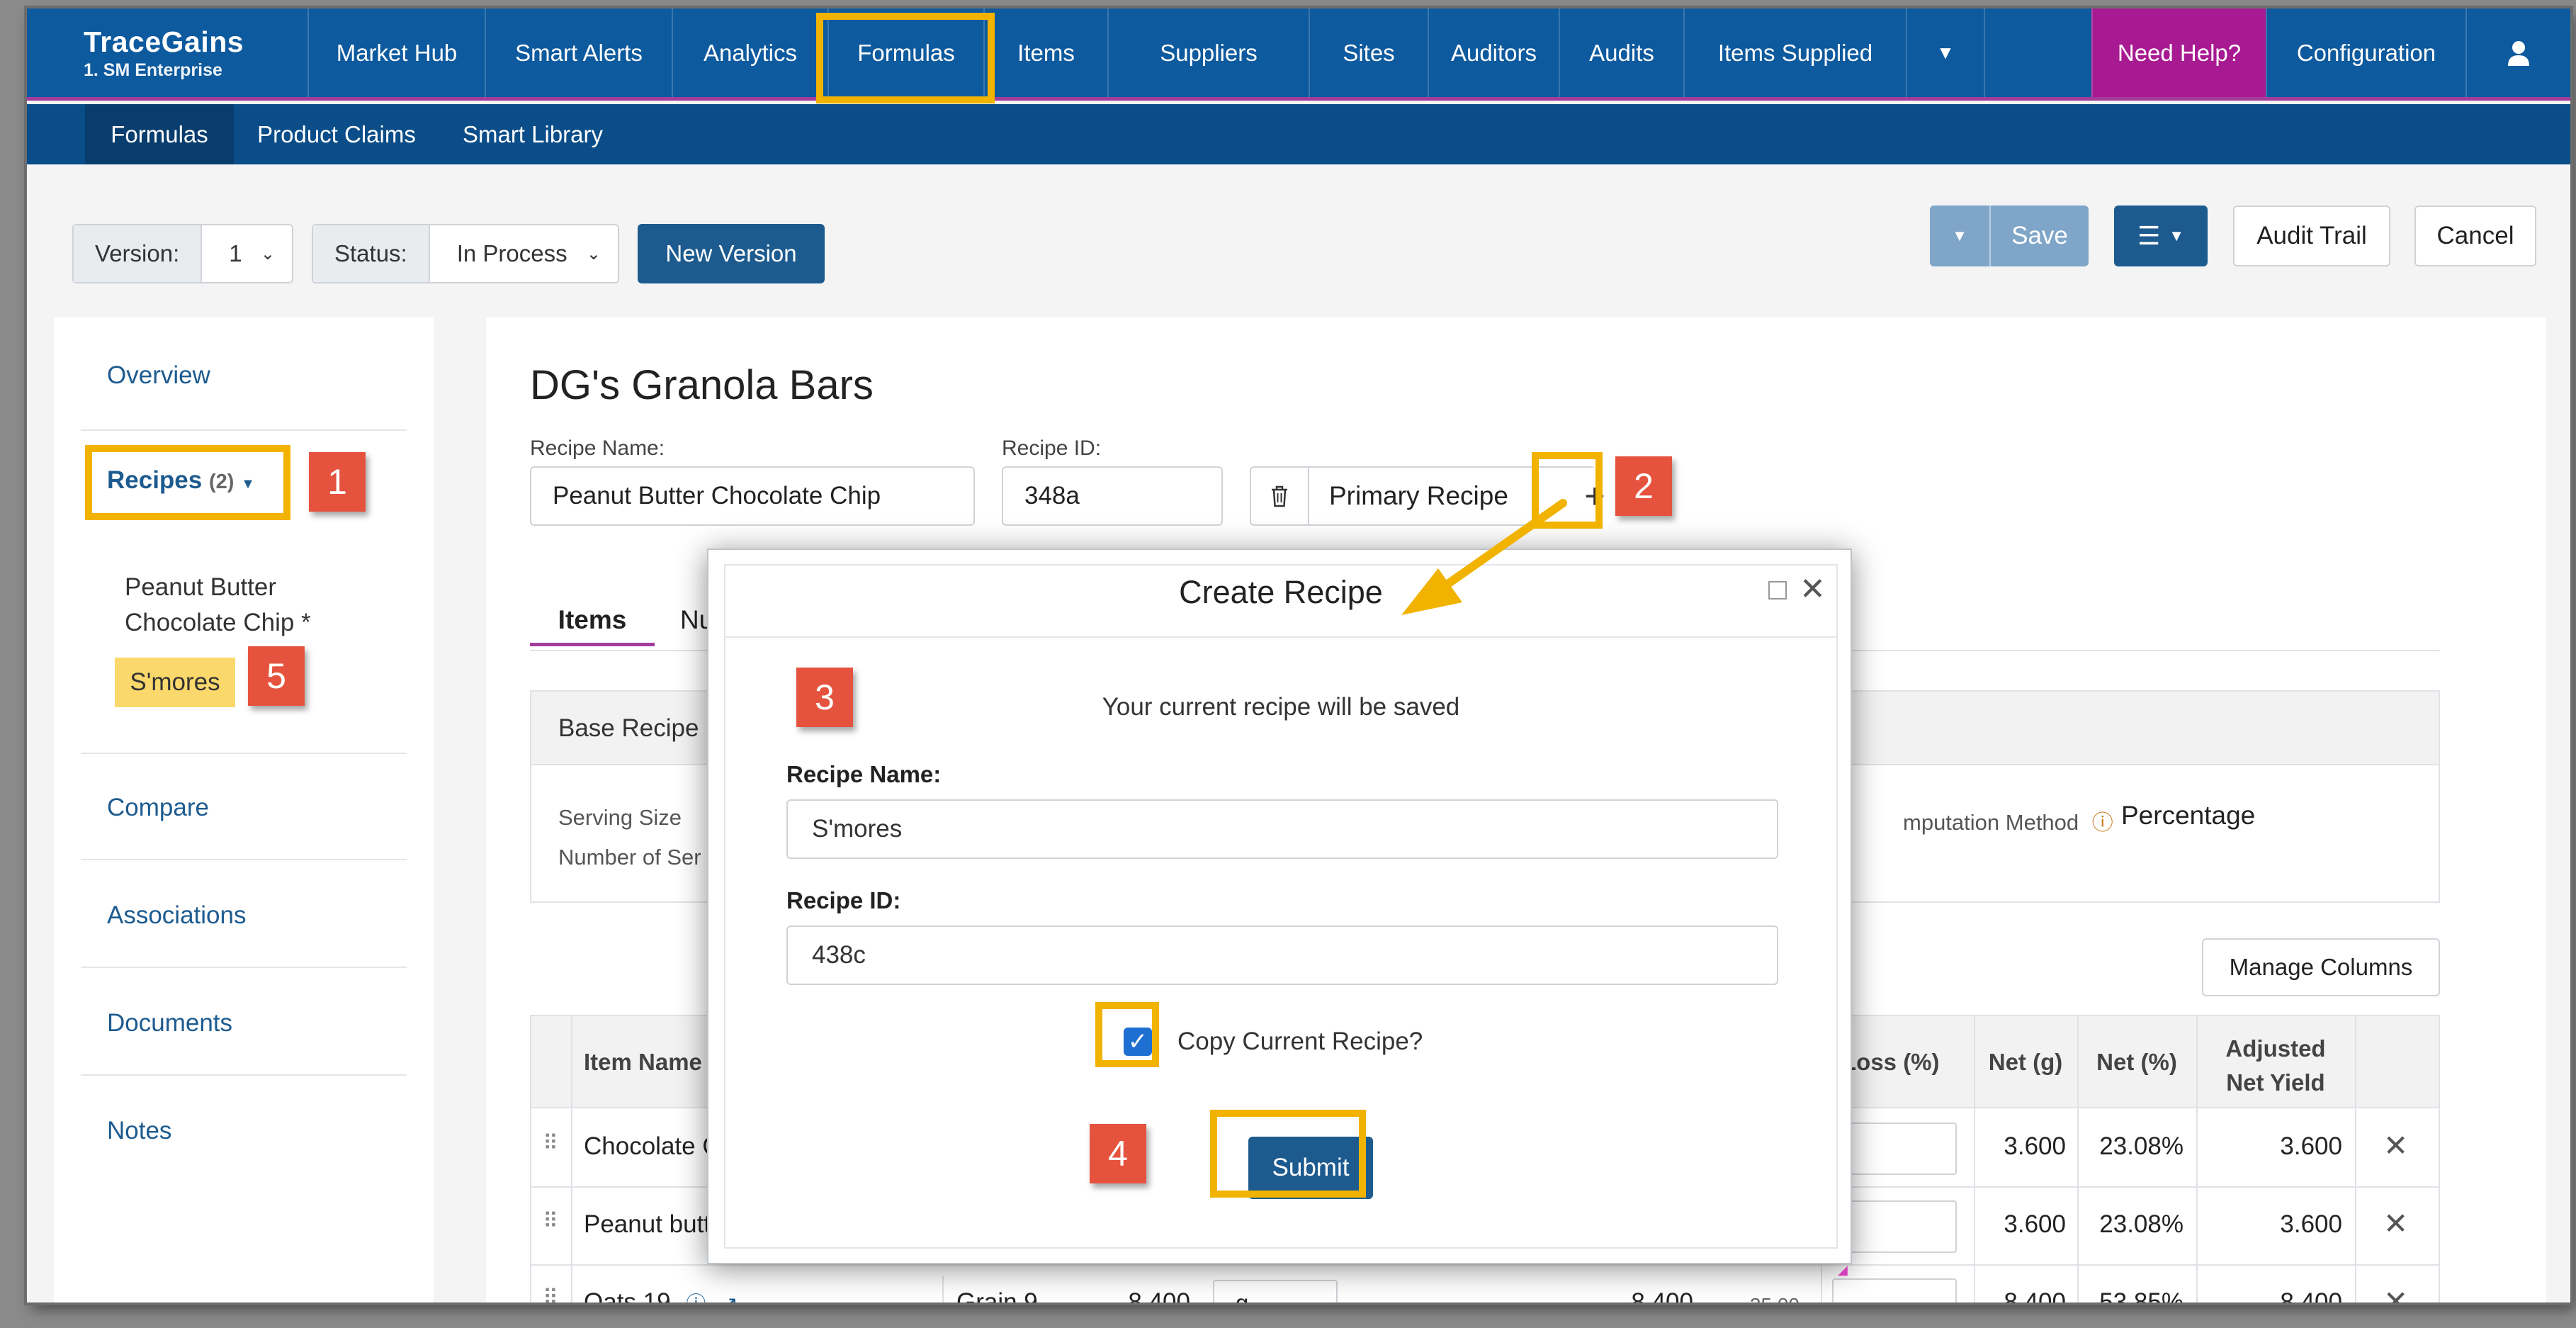 Image resolution: width=2576 pixels, height=1328 pixels. What do you see at coordinates (2475, 236) in the screenshot?
I see `cancel-button: Cancel` at bounding box center [2475, 236].